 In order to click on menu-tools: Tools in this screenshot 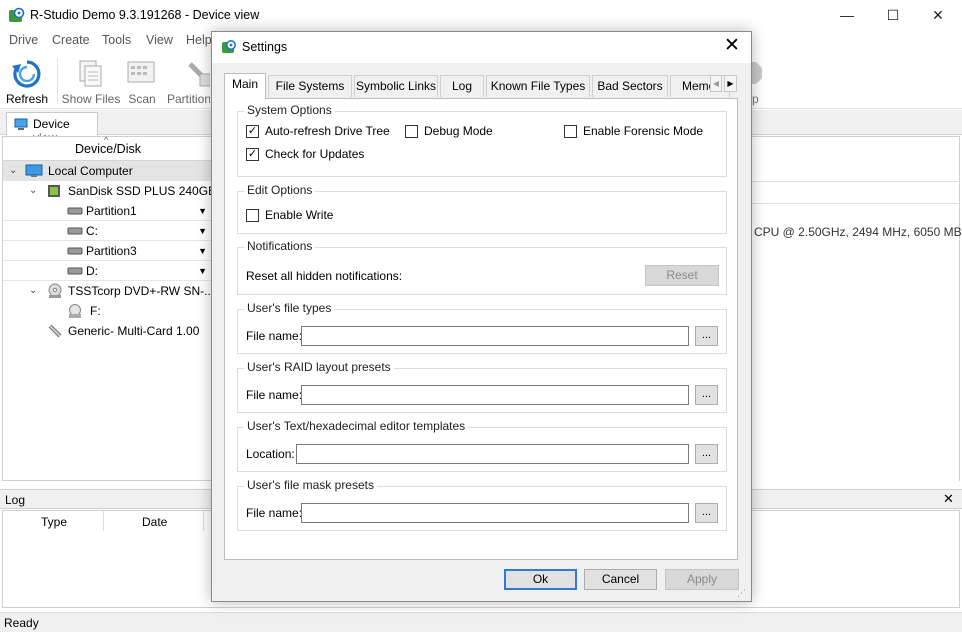, I will do `click(116, 40)`.